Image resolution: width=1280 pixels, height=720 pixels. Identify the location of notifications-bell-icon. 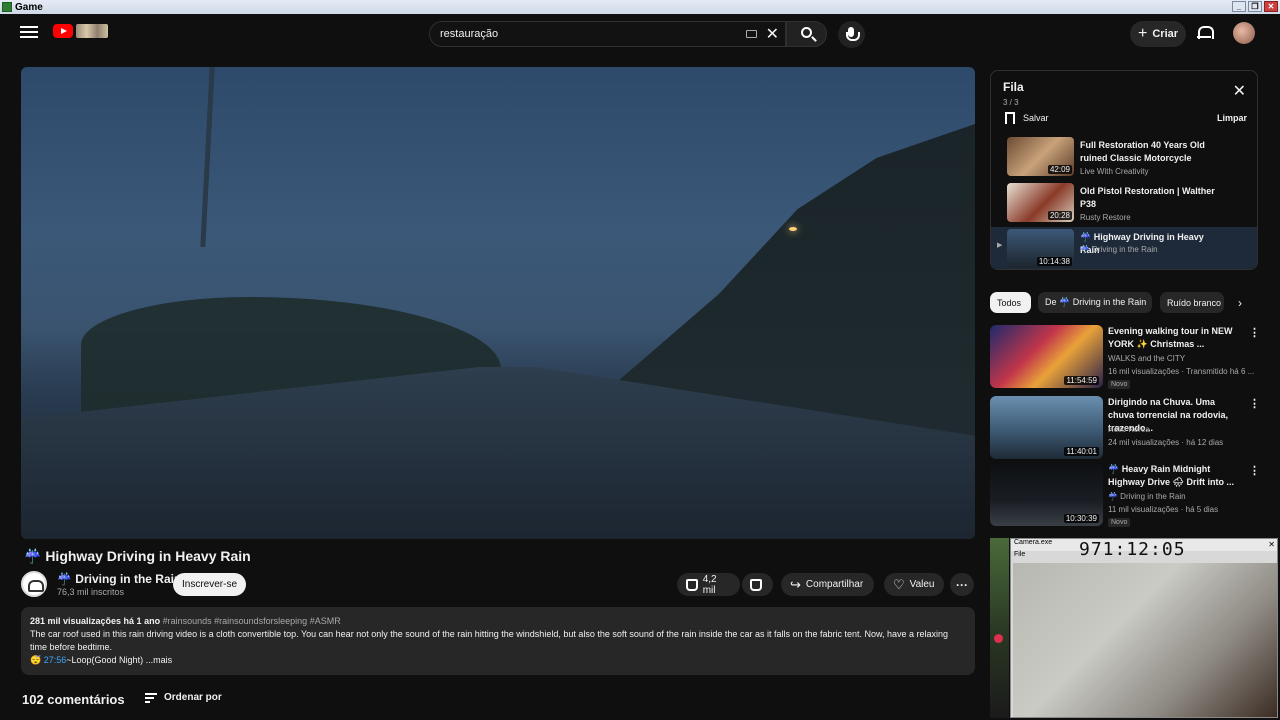
(1205, 33).